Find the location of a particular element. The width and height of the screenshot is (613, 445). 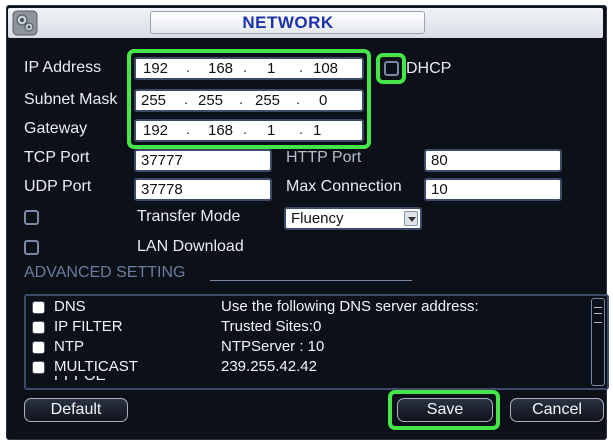

ntp-checkbox is located at coordinates (38, 347).